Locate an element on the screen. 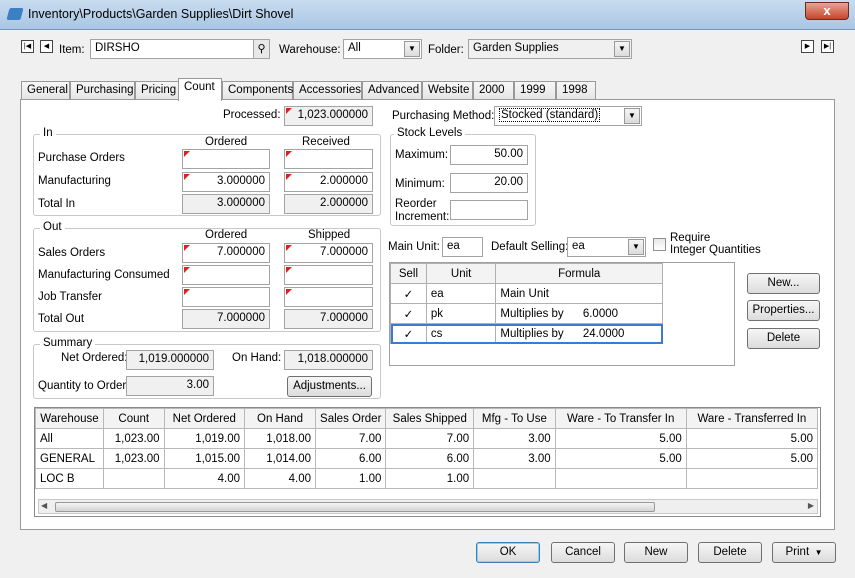  warehouse-cell: GENERAL is located at coordinates (69, 458).